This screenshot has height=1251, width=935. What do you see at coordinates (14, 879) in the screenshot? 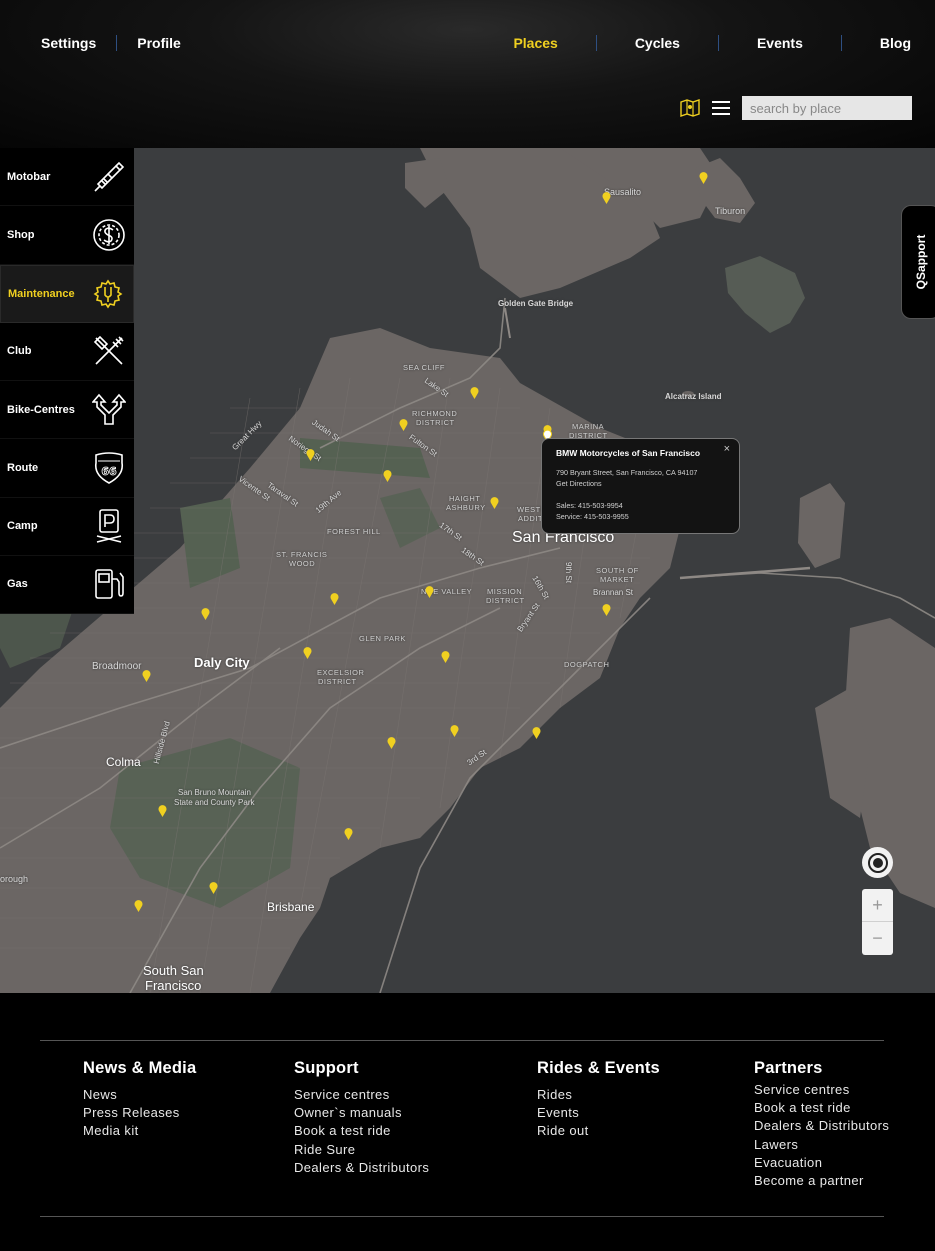
I see `map-label: orough` at bounding box center [14, 879].